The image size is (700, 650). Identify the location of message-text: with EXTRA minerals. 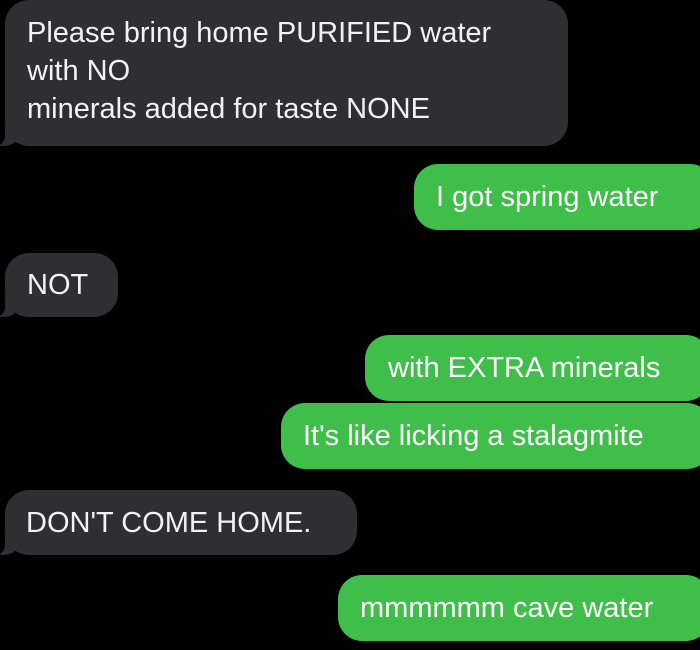
(524, 368).